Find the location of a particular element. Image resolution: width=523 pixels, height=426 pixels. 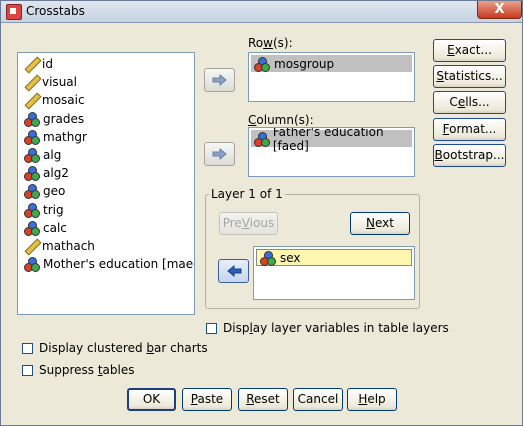

rows-list-item: mosgroup is located at coordinates (331, 63).